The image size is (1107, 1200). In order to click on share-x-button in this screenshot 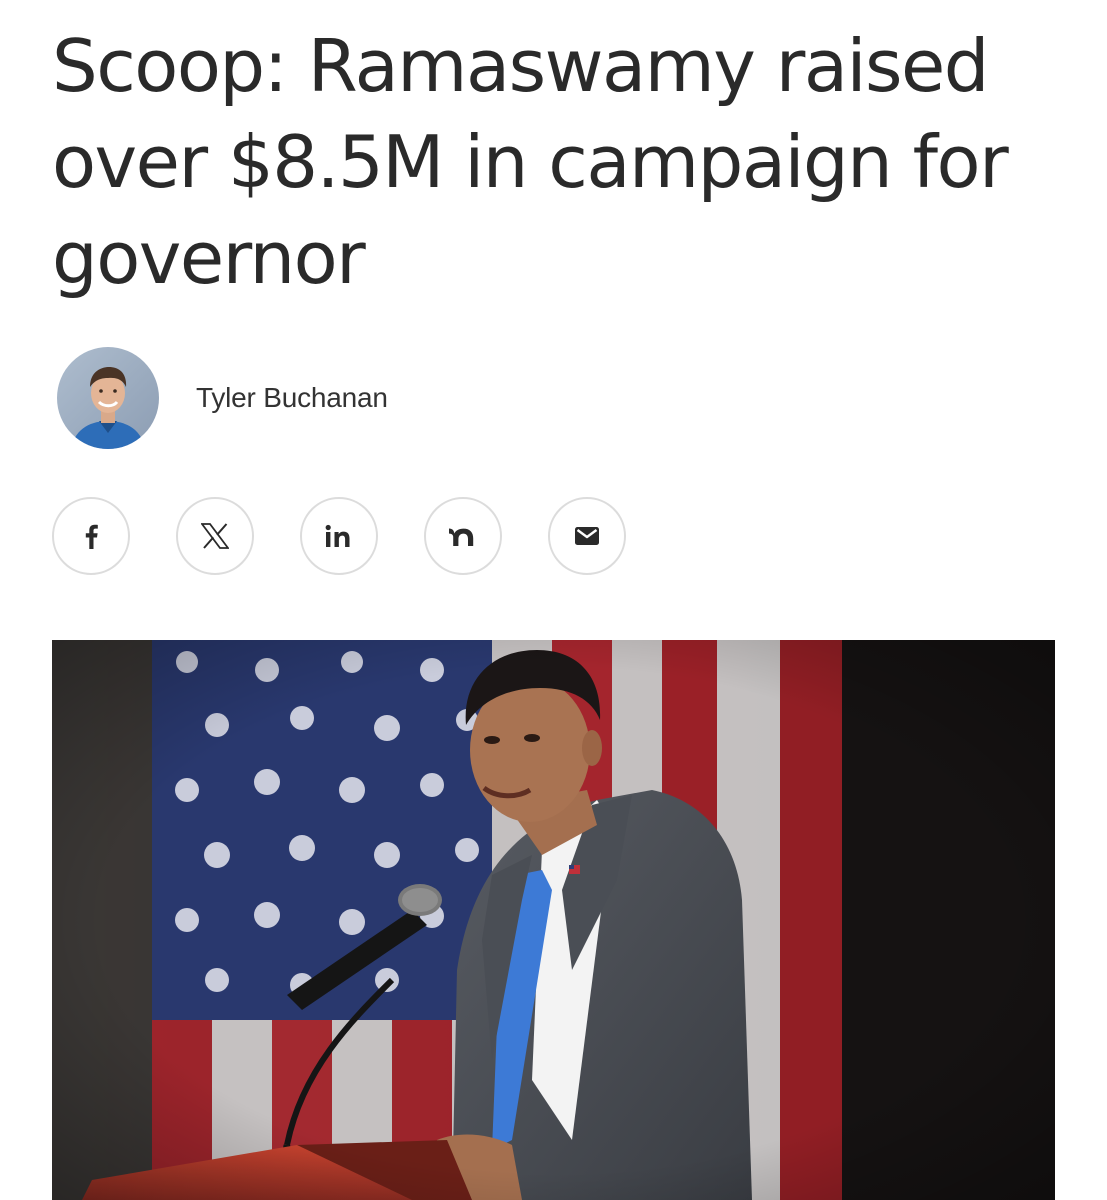, I will do `click(215, 536)`.